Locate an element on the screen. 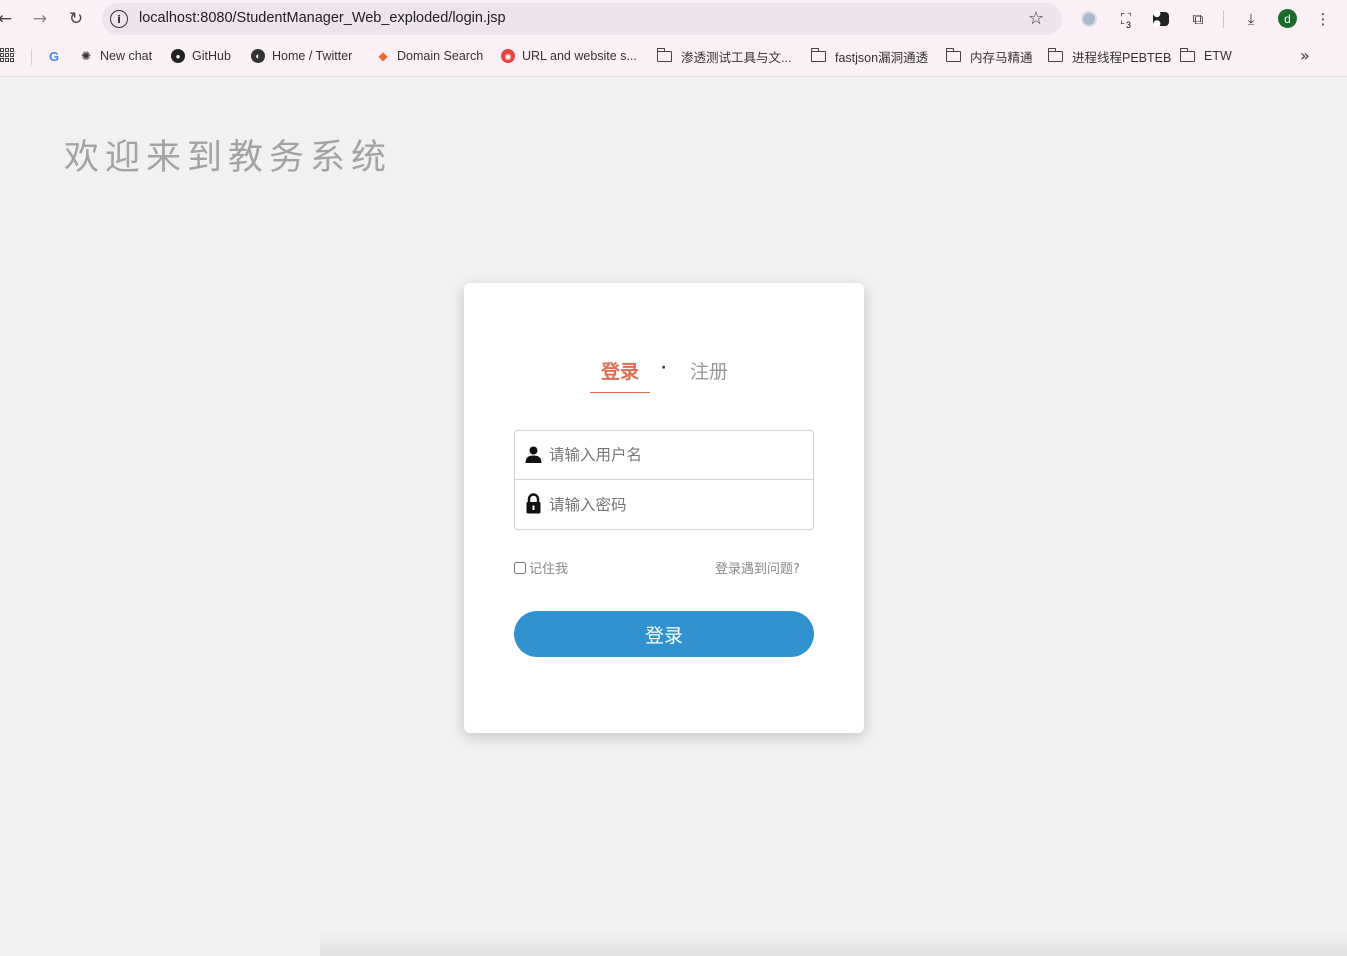 This screenshot has height=956, width=1347. bookmark-folder: 进程线程PEBTEB is located at coordinates (1109, 56).